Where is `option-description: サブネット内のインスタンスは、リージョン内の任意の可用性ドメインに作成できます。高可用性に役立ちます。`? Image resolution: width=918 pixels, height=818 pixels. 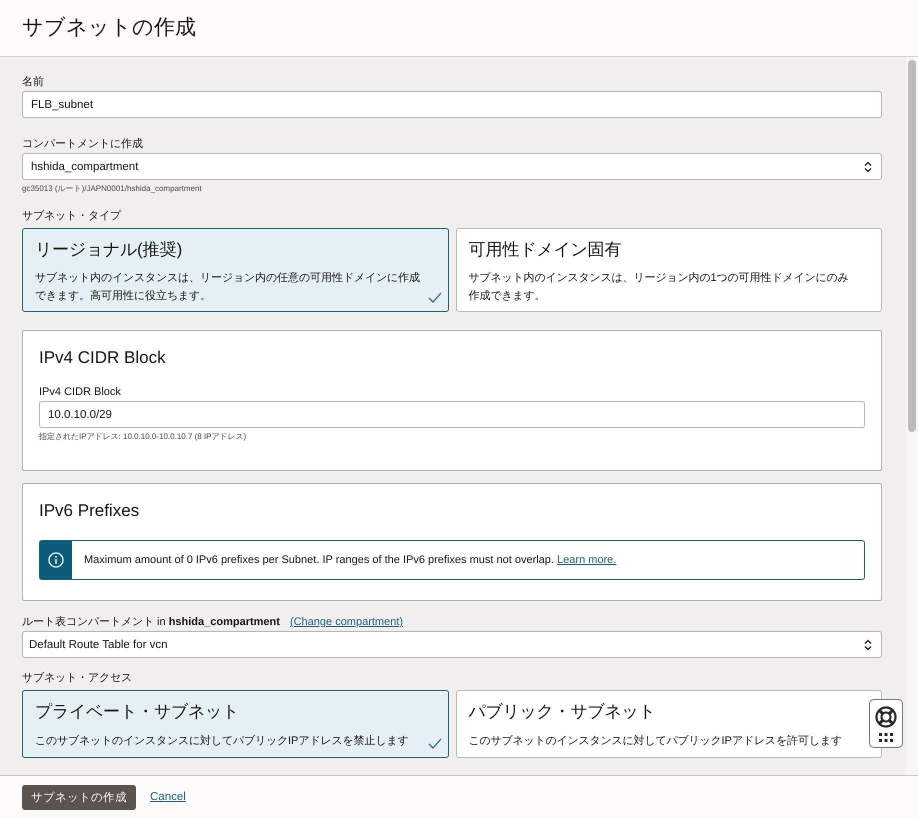
option-description: サブネット内のインスタンスは、リージョン内の任意の可用性ドメインに作成できます。高可用性に役立ちます。 is located at coordinates (228, 287).